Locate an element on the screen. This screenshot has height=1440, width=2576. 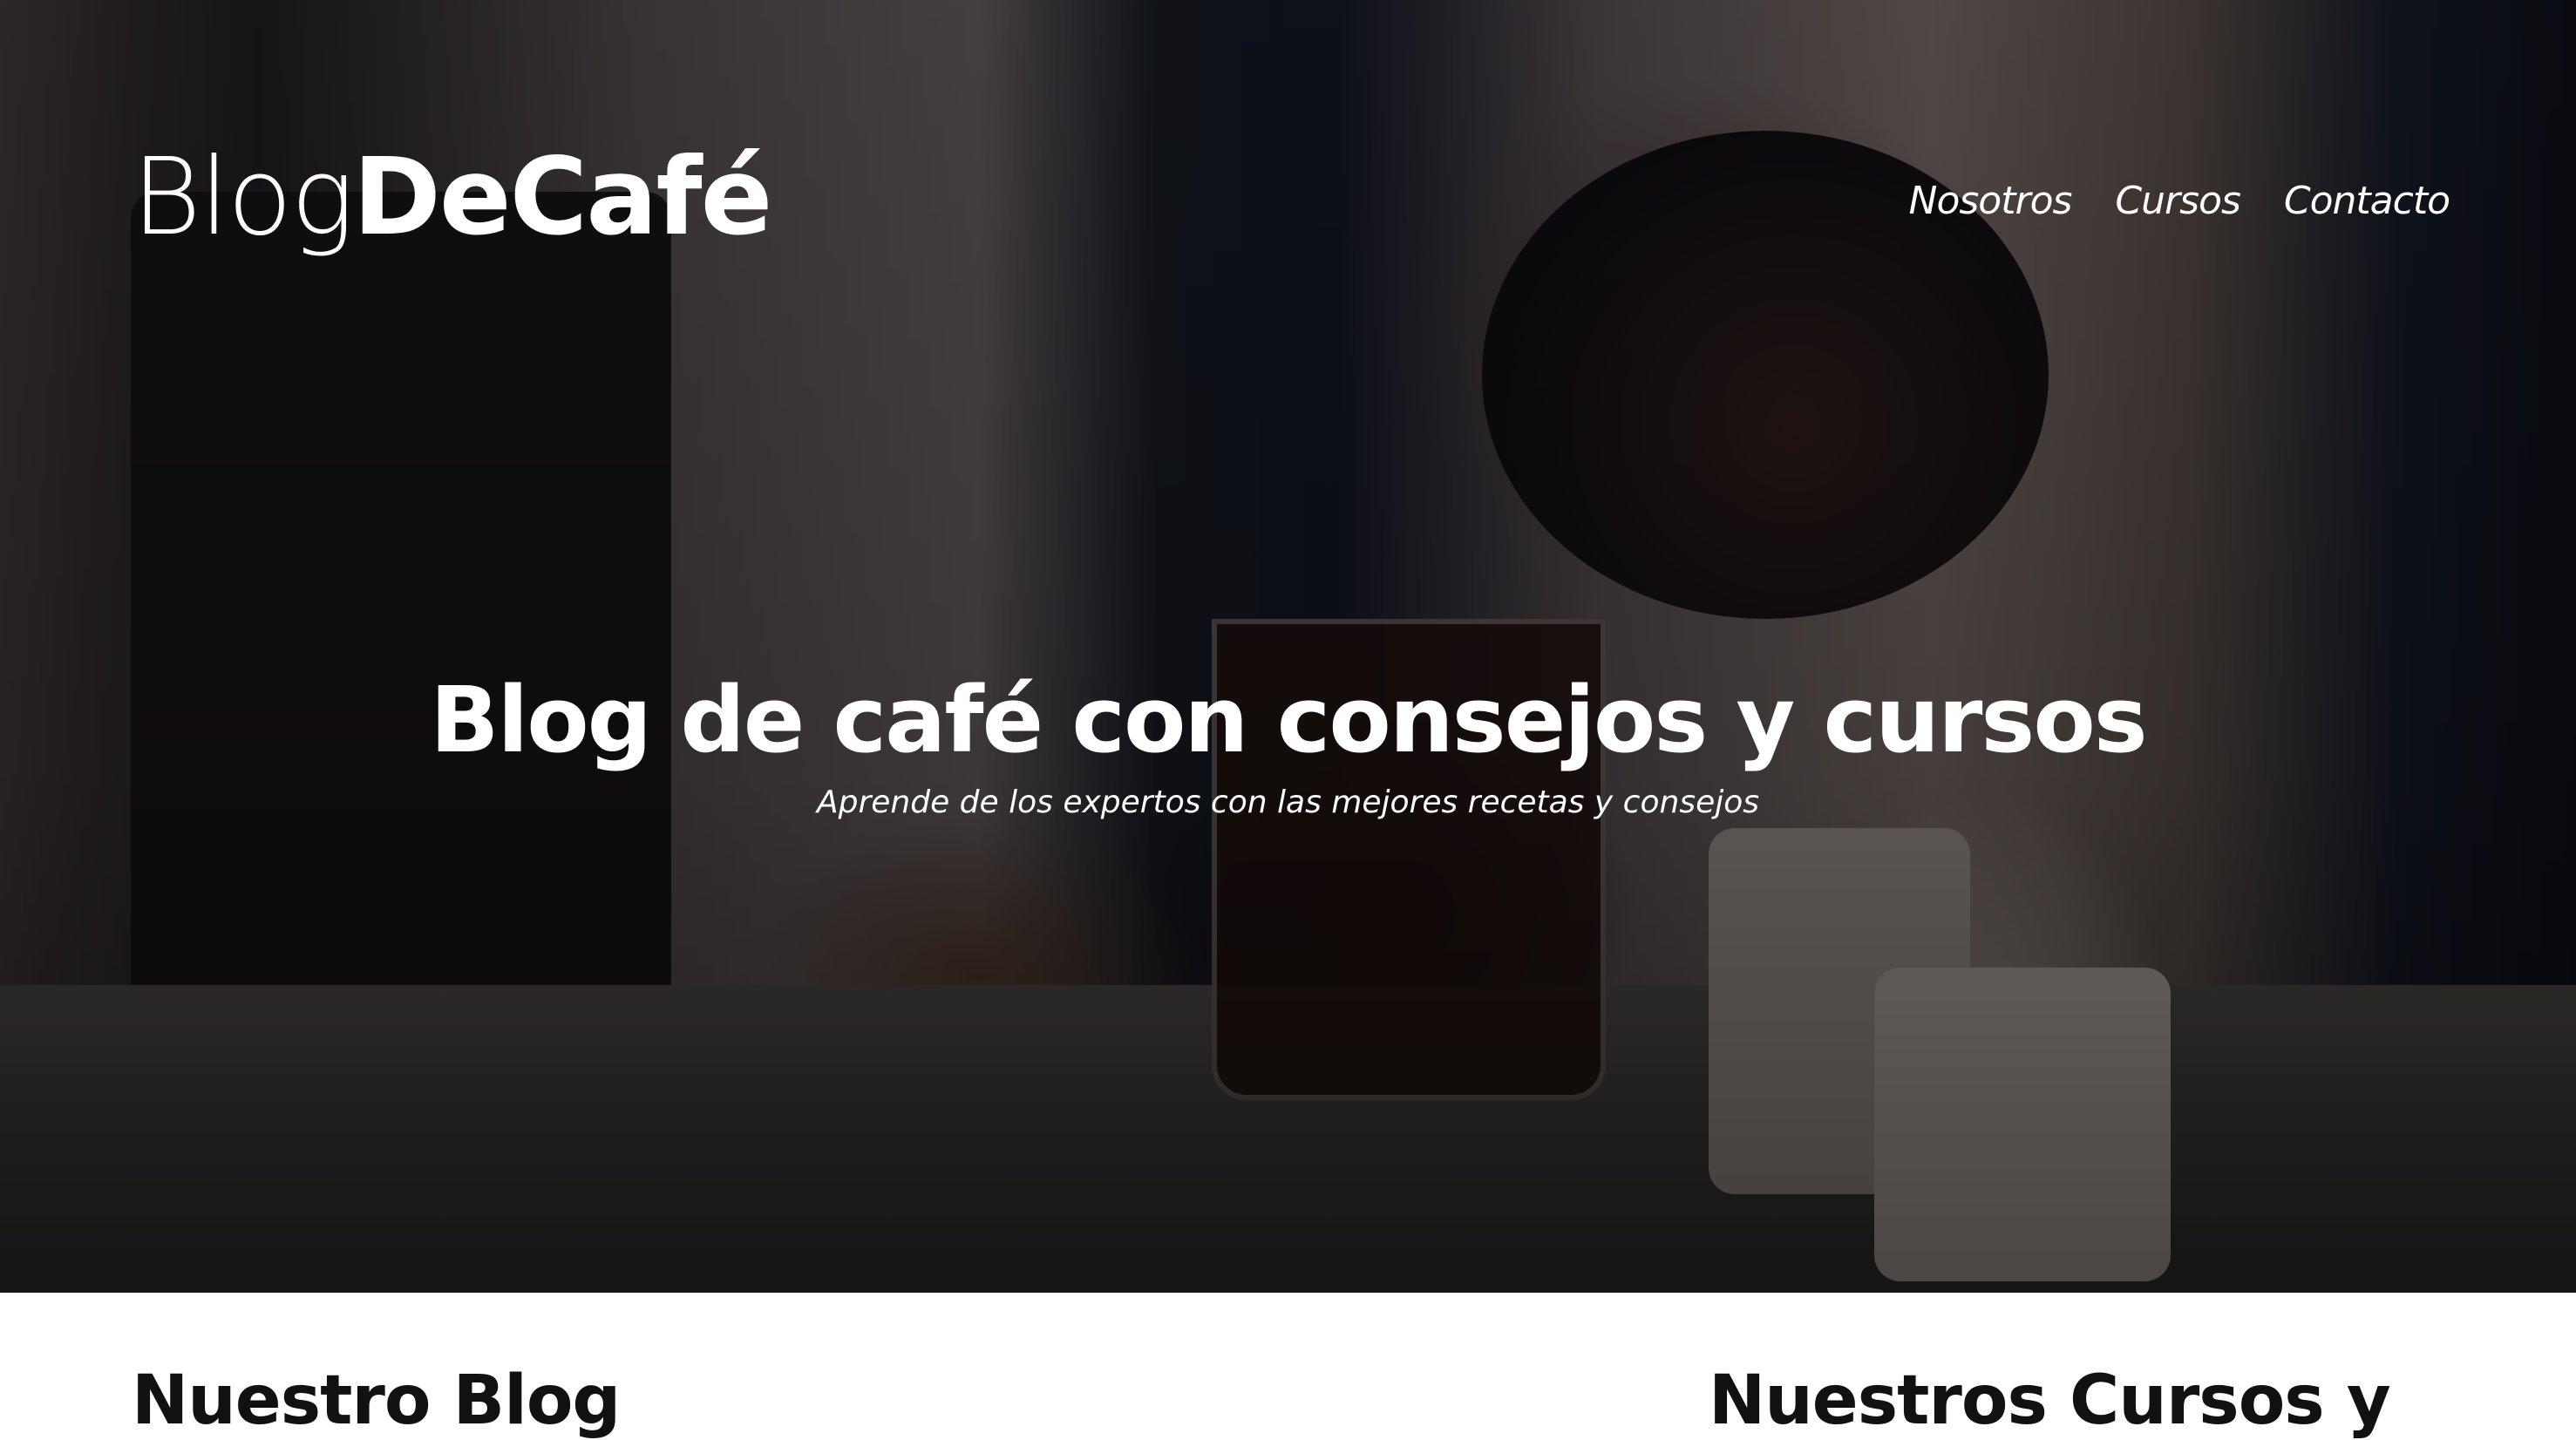
hero-image-jug is located at coordinates (401, 627).